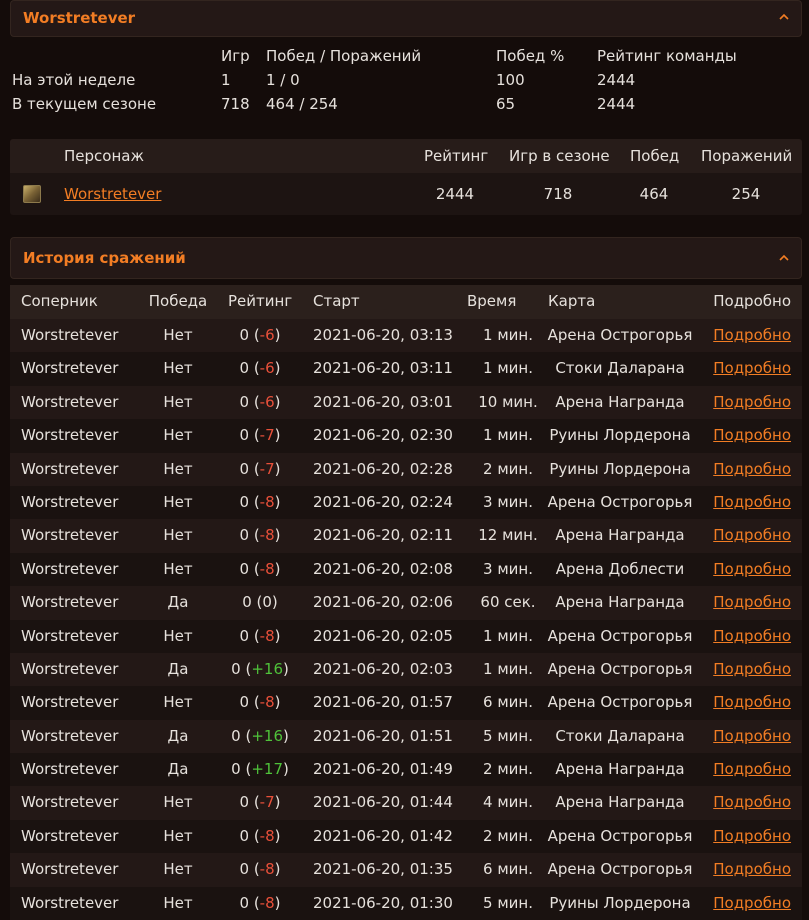 This screenshot has height=920, width=809. I want to click on summary-wl-value: 464 / 254, so click(302, 104).